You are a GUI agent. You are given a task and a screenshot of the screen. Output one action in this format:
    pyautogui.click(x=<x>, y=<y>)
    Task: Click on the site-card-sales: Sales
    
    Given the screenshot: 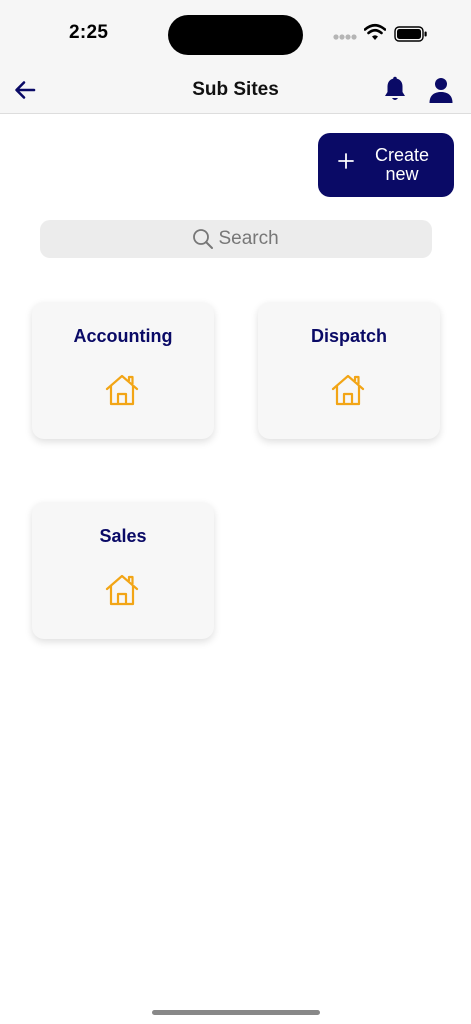 What is the action you would take?
    pyautogui.click(x=123, y=570)
    